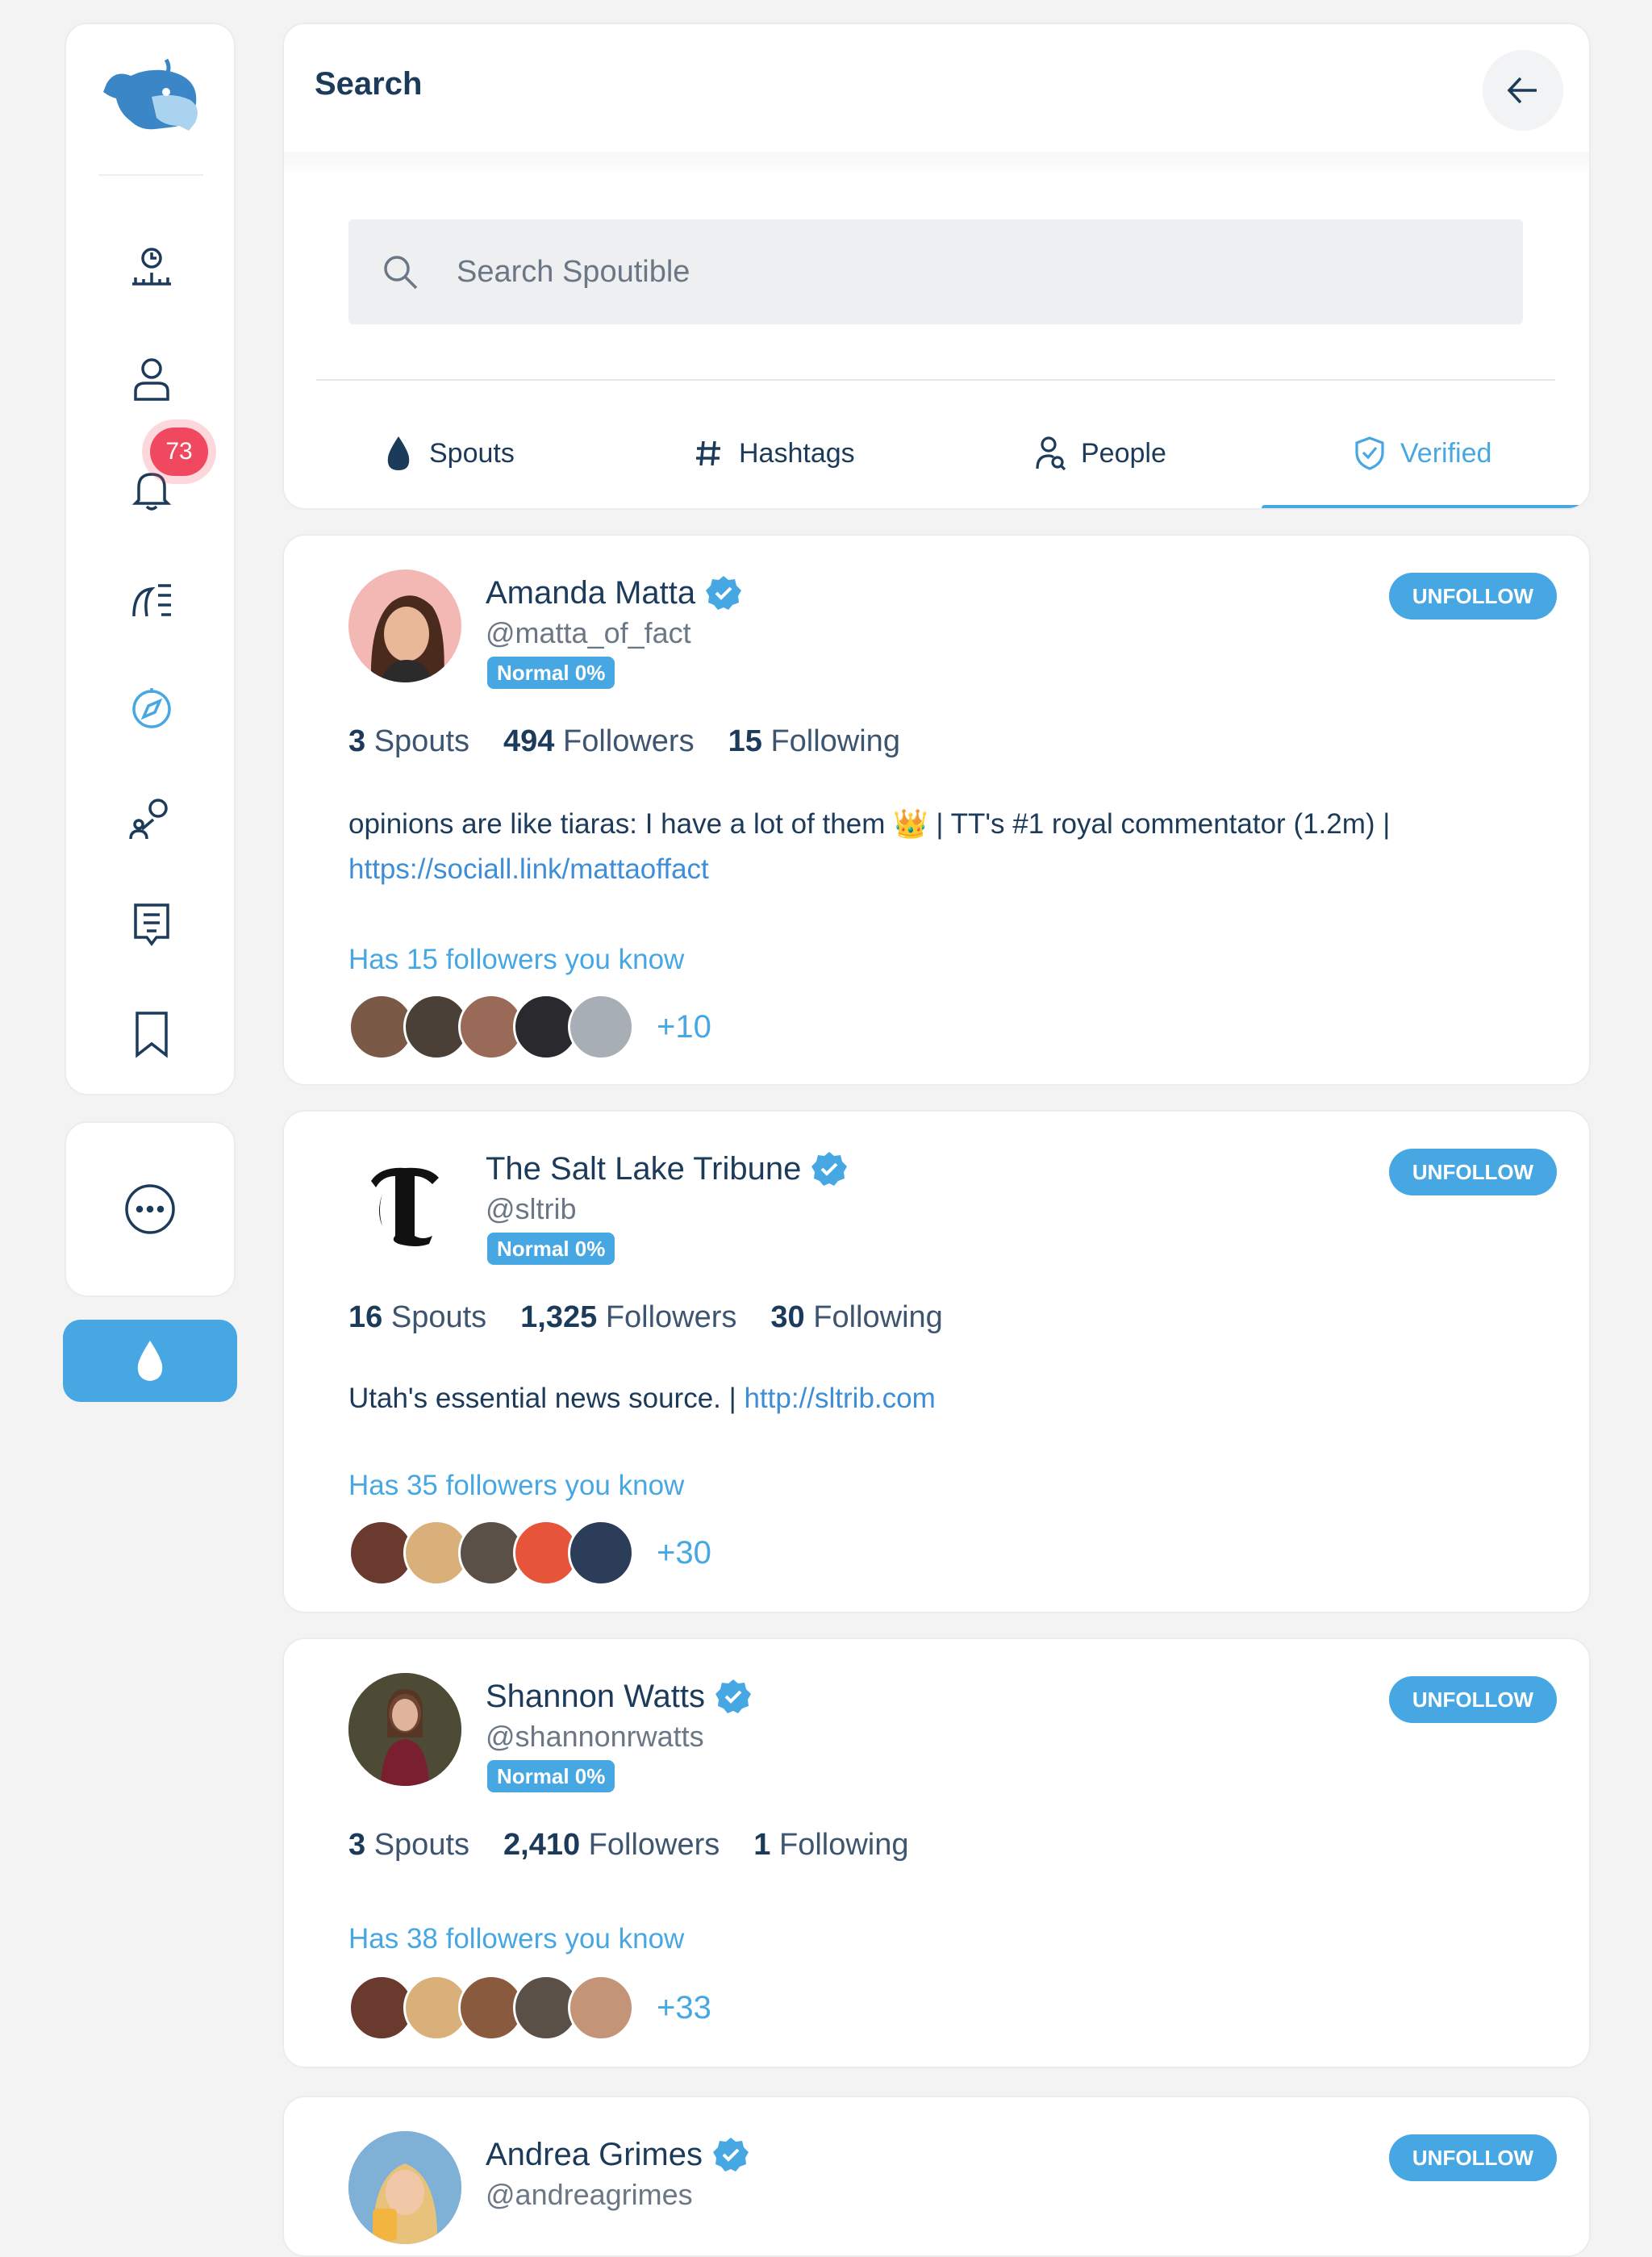  I want to click on mutual-followers-avatars: +10, so click(530, 1027).